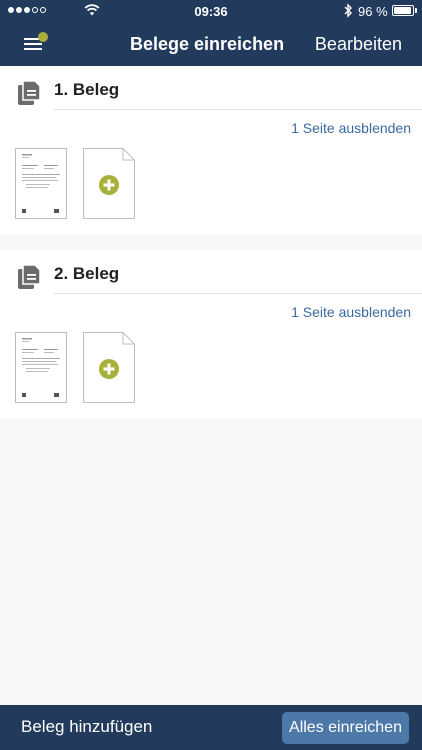  I want to click on status-bar: 09:36 96 %, so click(211, 11).